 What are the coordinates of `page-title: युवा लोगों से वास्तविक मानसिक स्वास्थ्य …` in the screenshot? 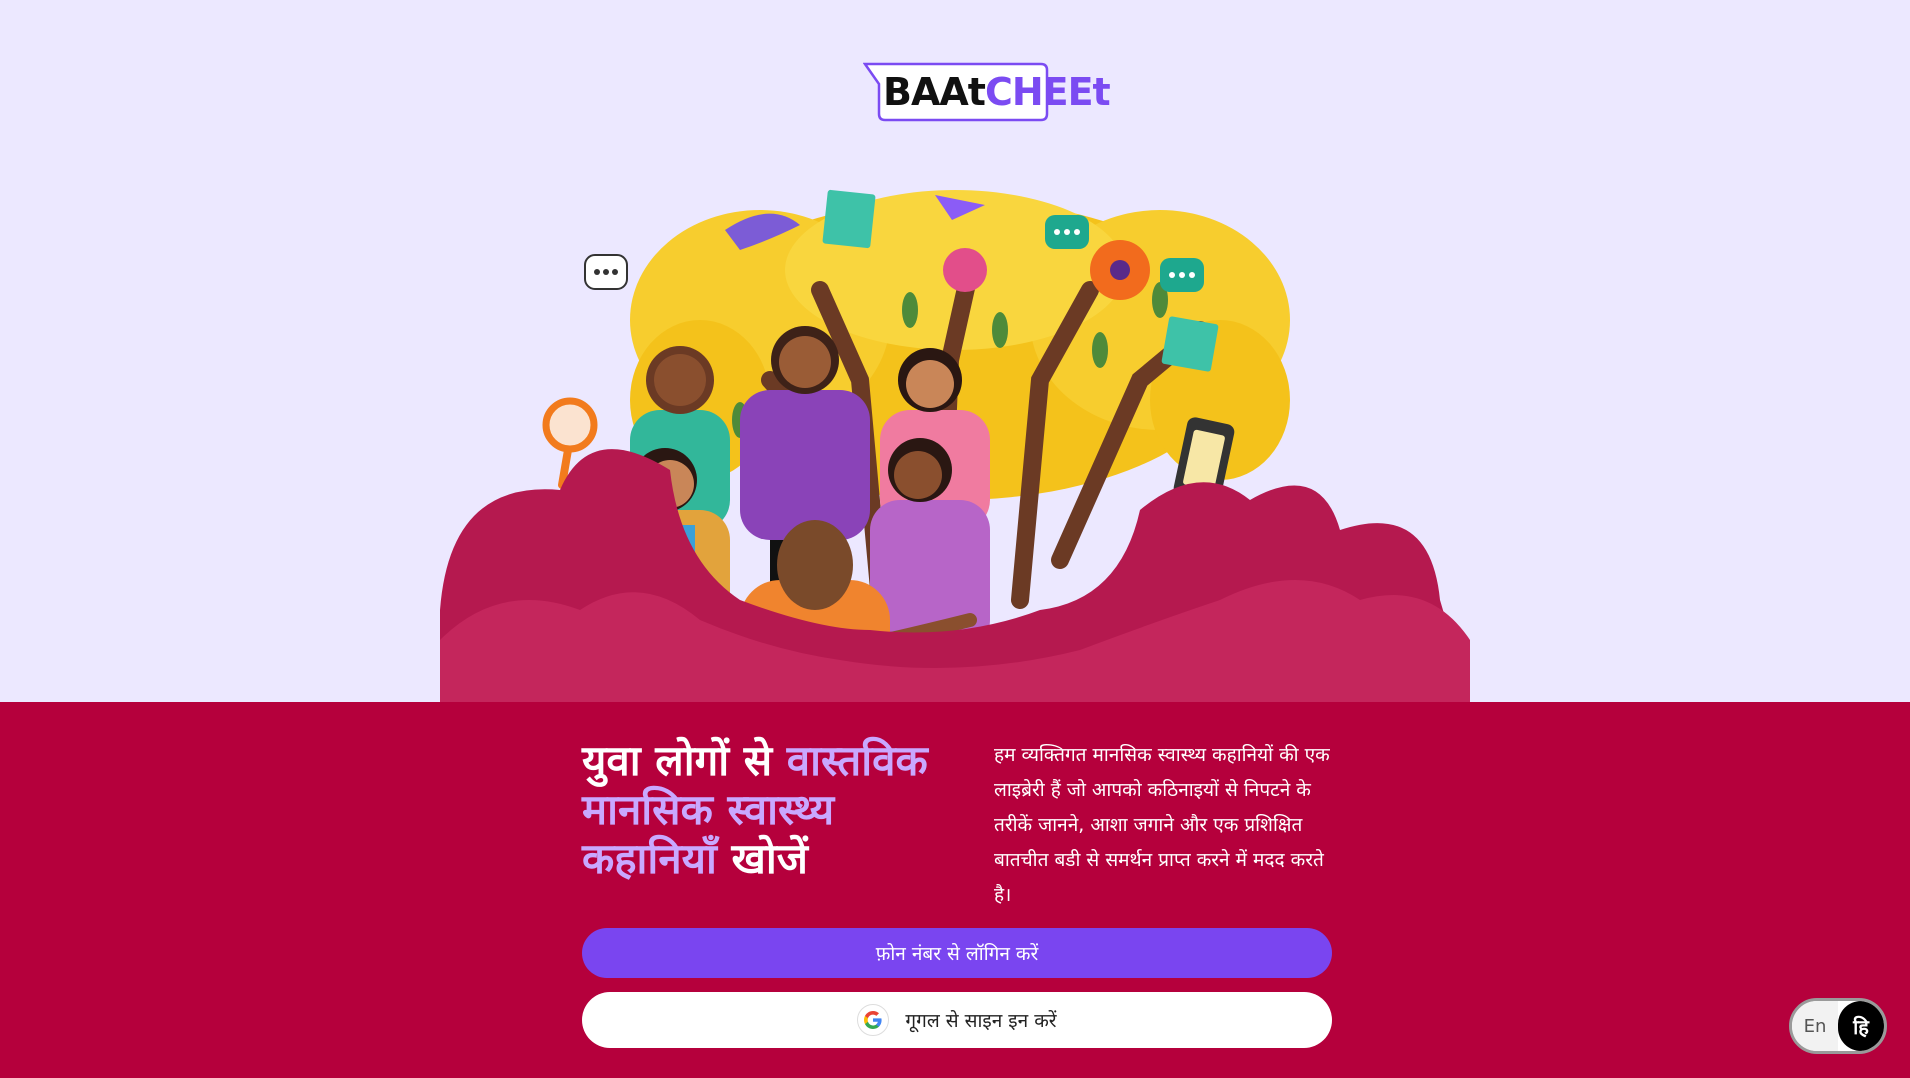 It's located at (782, 809).